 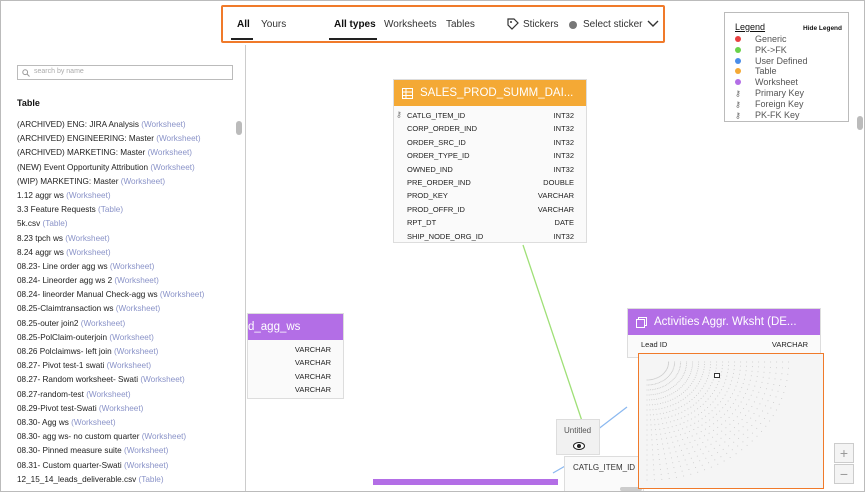 What do you see at coordinates (124, 226) in the screenshot?
I see `list-item: 5k.csv (Table)` at bounding box center [124, 226].